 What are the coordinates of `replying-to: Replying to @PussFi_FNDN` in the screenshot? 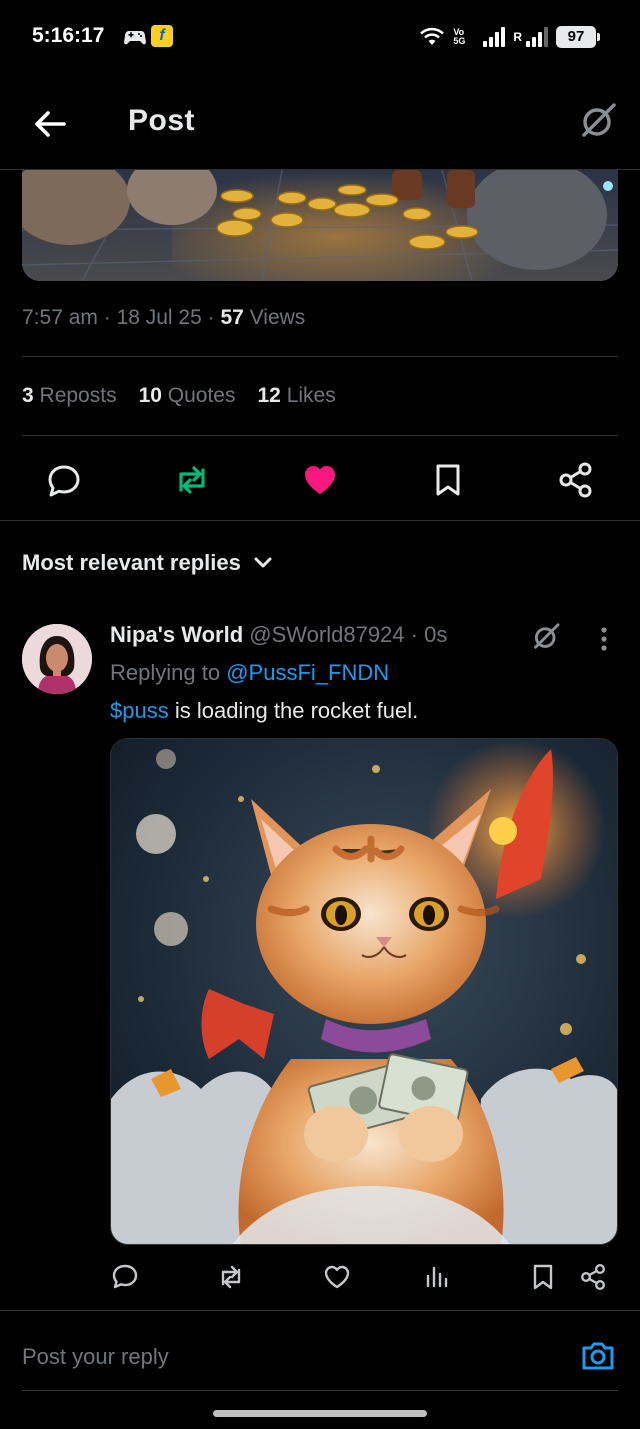 It's located at (249, 673).